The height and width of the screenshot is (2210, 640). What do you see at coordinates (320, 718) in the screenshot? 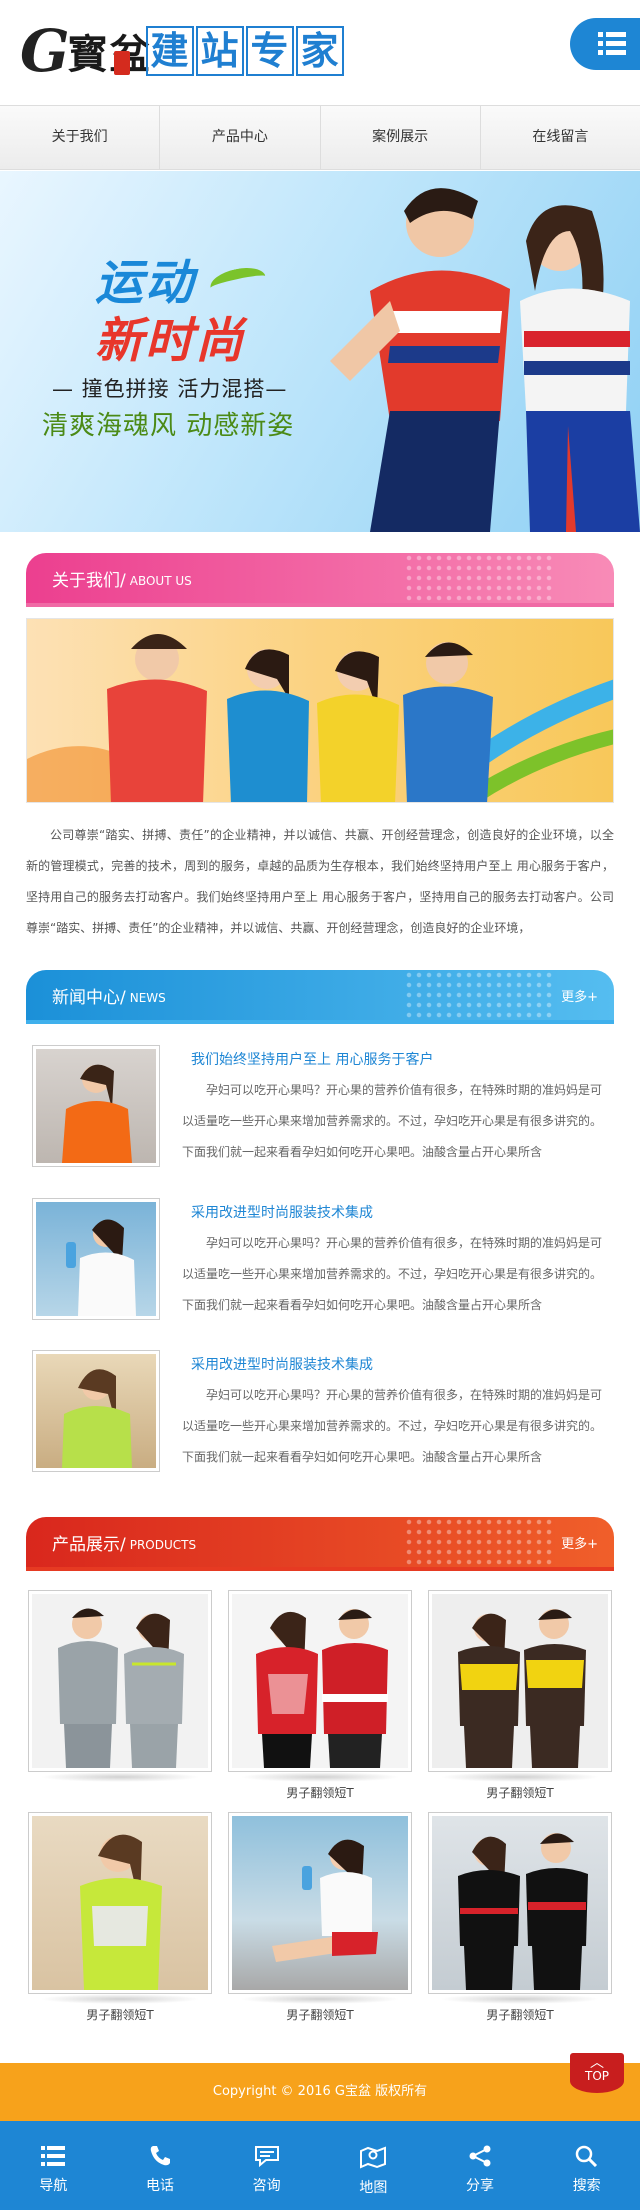
I see `about-group-photo` at bounding box center [320, 718].